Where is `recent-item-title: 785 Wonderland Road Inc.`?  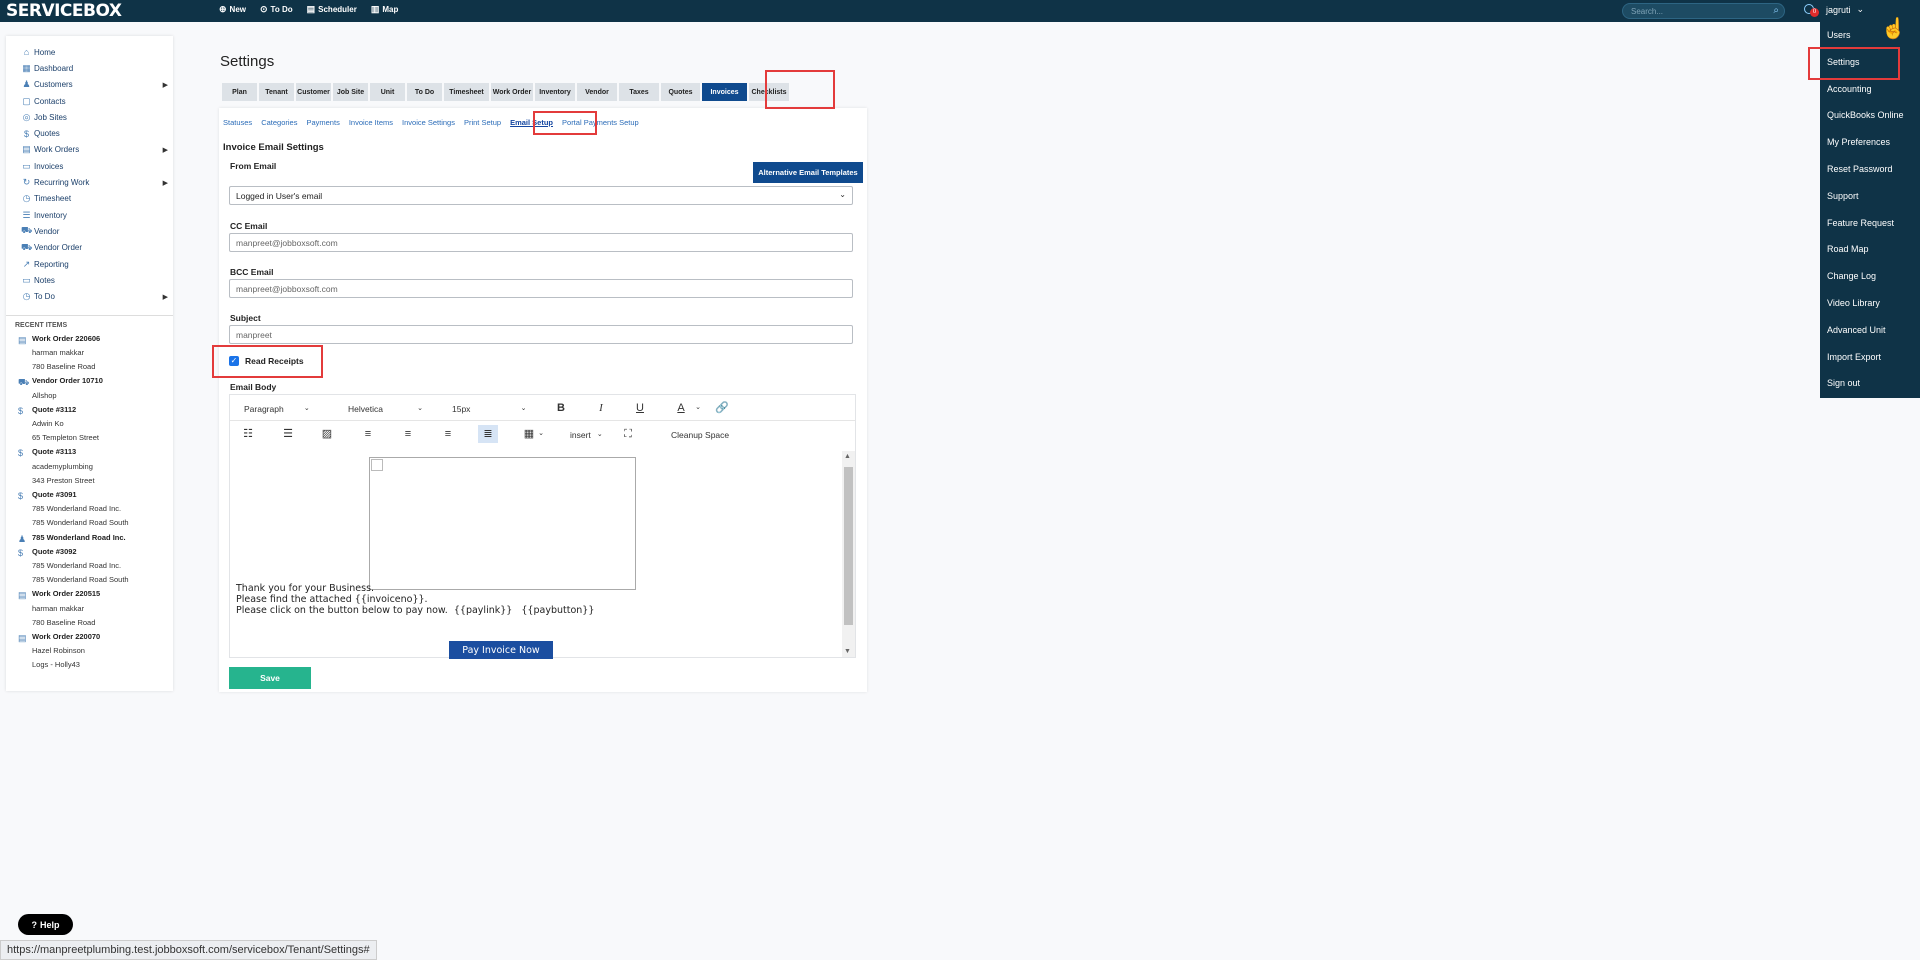
recent-item-title: 785 Wonderland Road Inc. is located at coordinates (102, 538).